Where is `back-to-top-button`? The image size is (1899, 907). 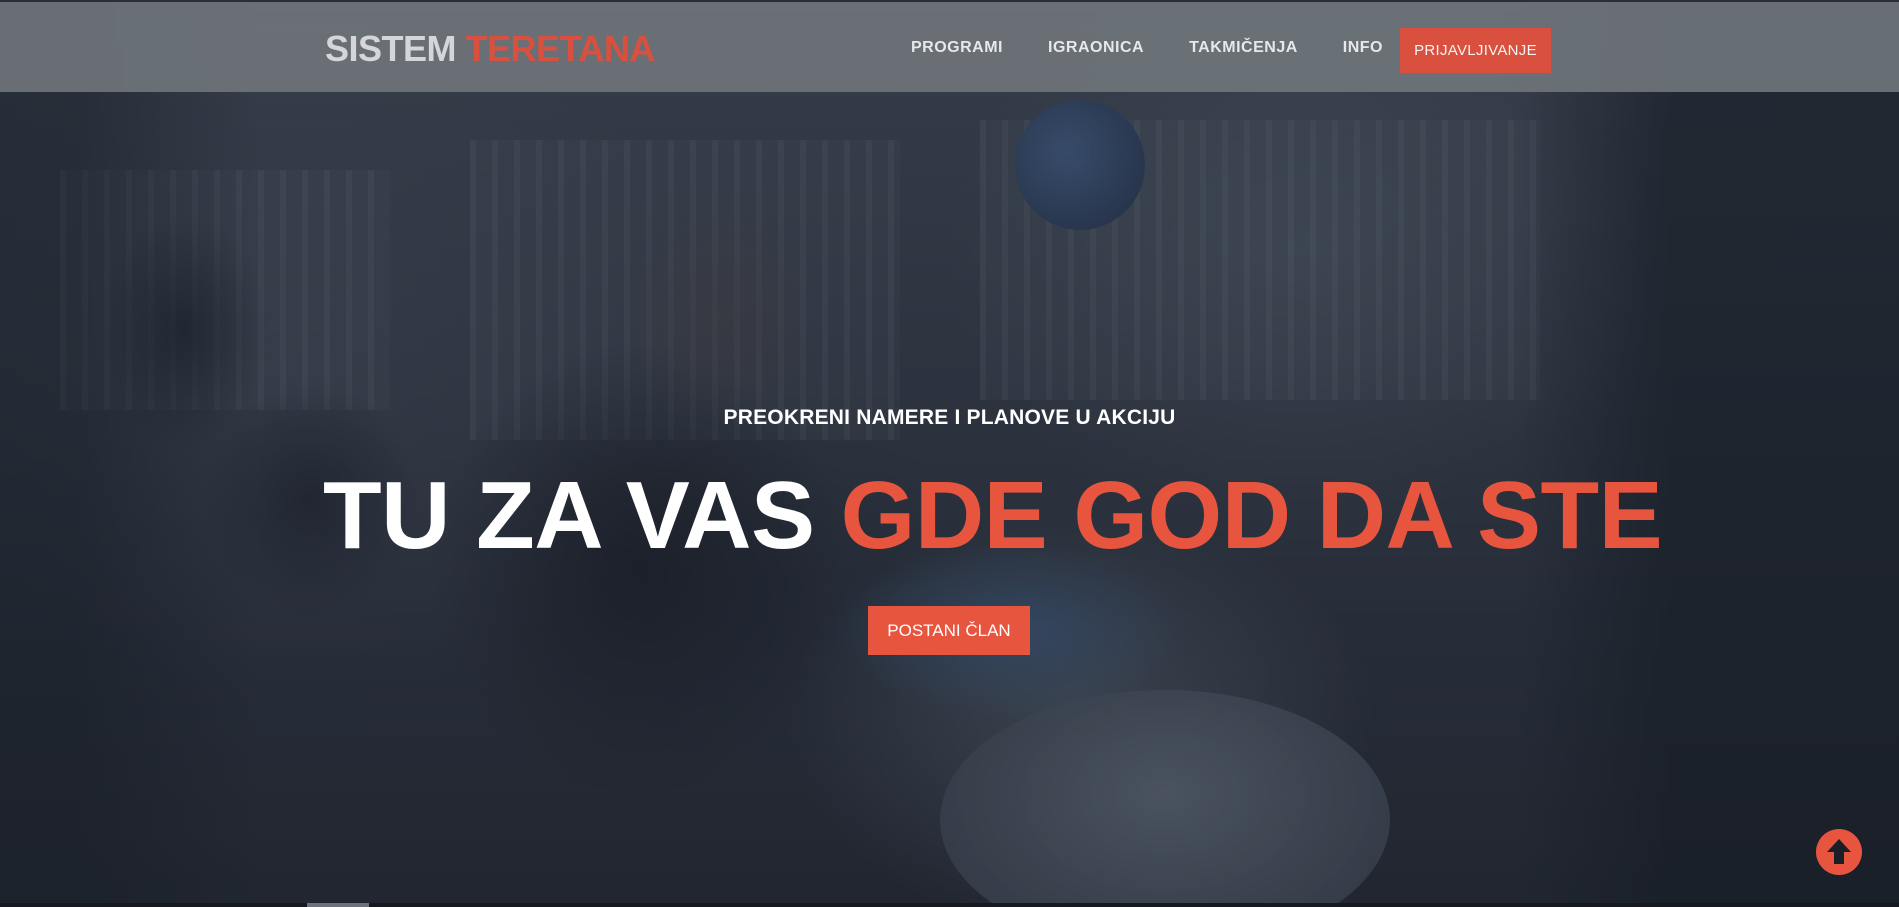 back-to-top-button is located at coordinates (1839, 852).